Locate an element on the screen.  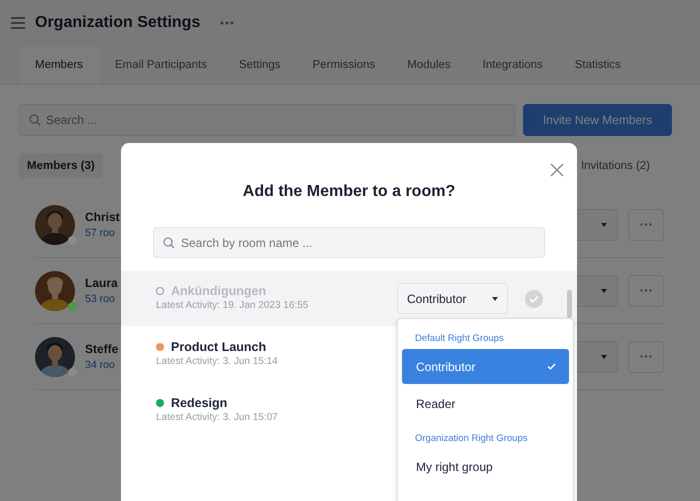
invite-button: Invite New Members is located at coordinates (597, 120).